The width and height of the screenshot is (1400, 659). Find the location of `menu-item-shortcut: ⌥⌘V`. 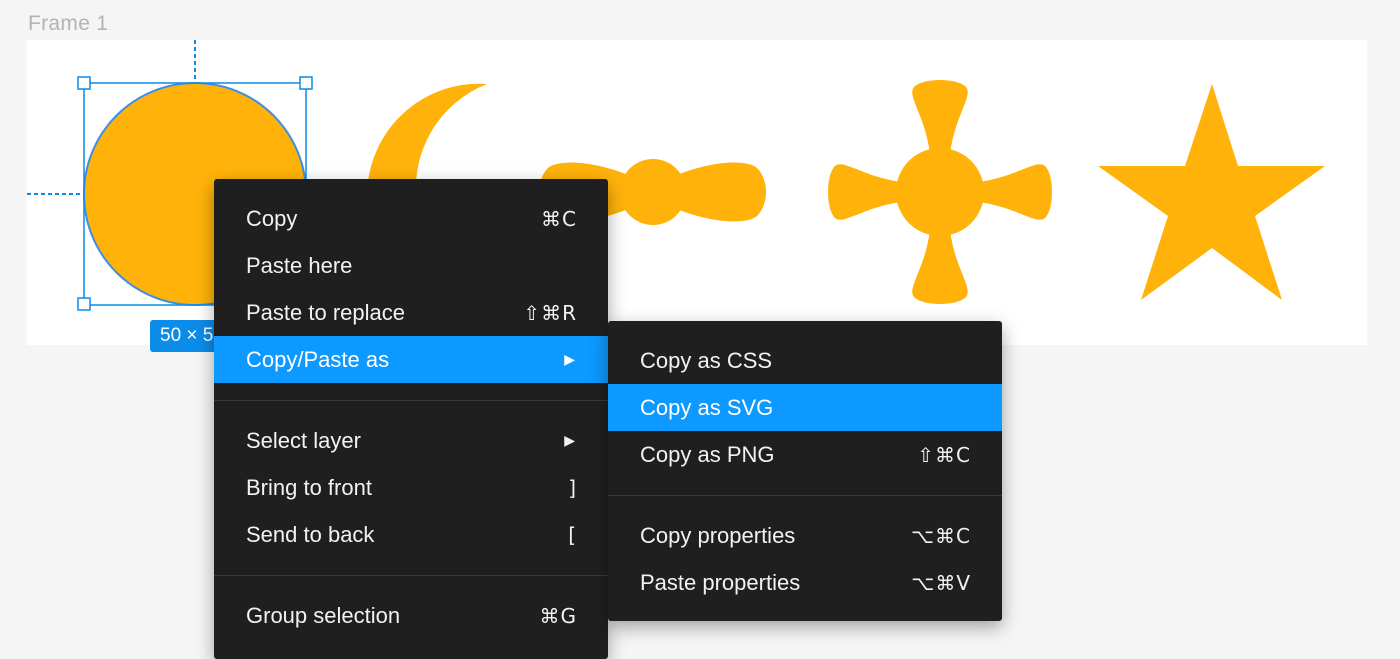

menu-item-shortcut: ⌥⌘V is located at coordinates (941, 582).